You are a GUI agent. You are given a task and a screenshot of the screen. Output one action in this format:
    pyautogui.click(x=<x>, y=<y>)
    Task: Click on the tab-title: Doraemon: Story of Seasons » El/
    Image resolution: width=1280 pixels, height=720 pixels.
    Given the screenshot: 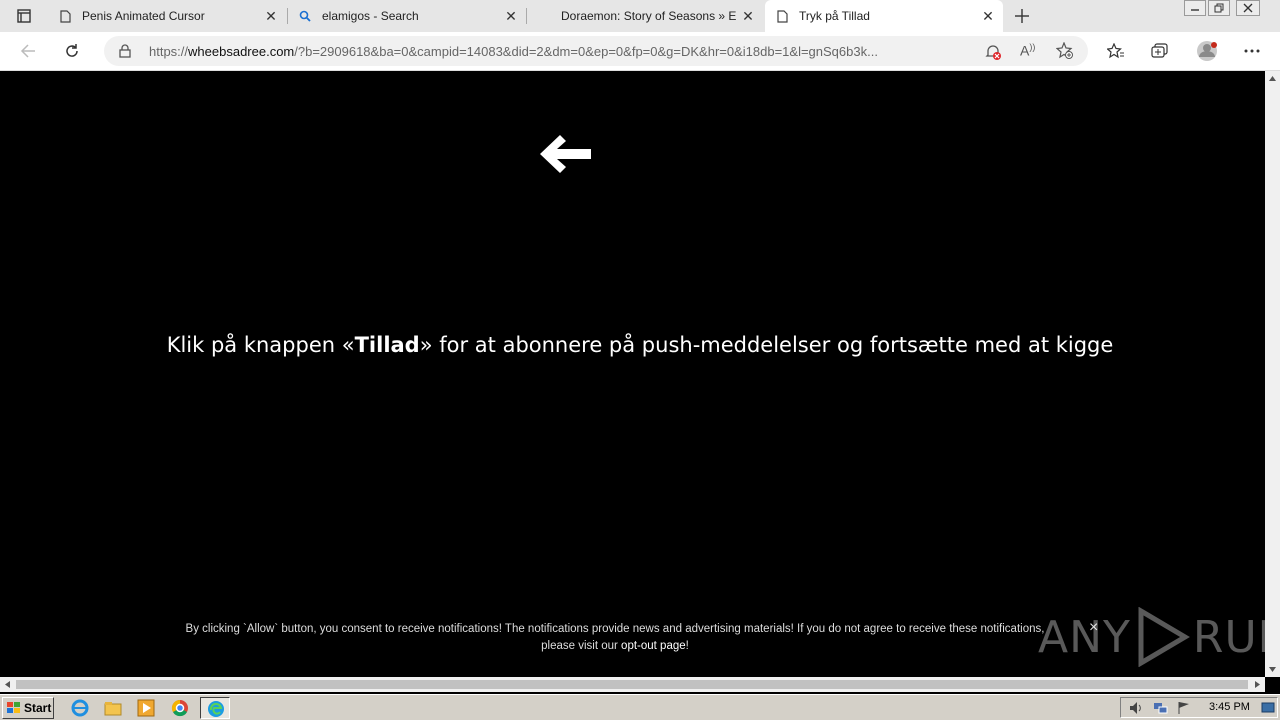 What is the action you would take?
    pyautogui.click(x=649, y=16)
    